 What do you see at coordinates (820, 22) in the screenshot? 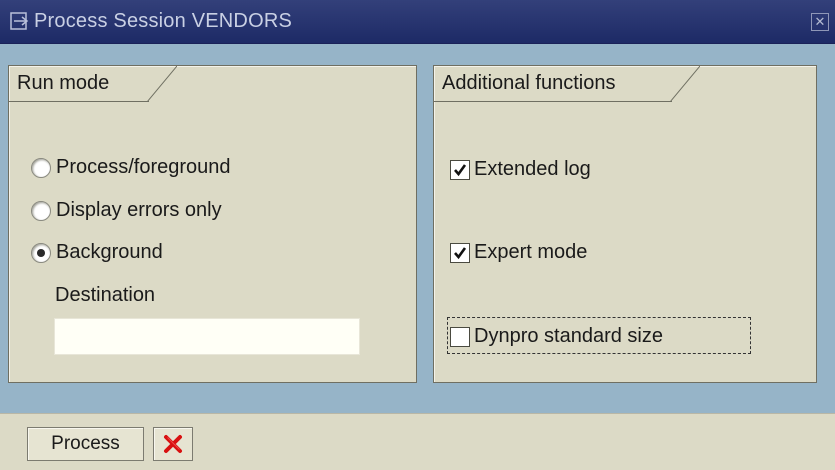
I see `close-icon: ✕` at bounding box center [820, 22].